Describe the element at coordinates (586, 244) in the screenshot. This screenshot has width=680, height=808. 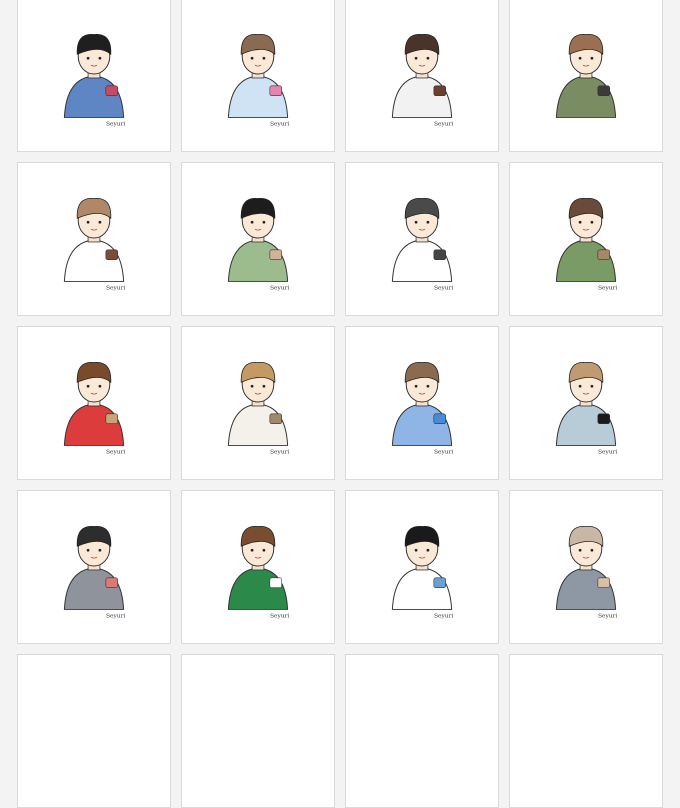
I see `arms-up-camo-icon: Seyuri` at that location.